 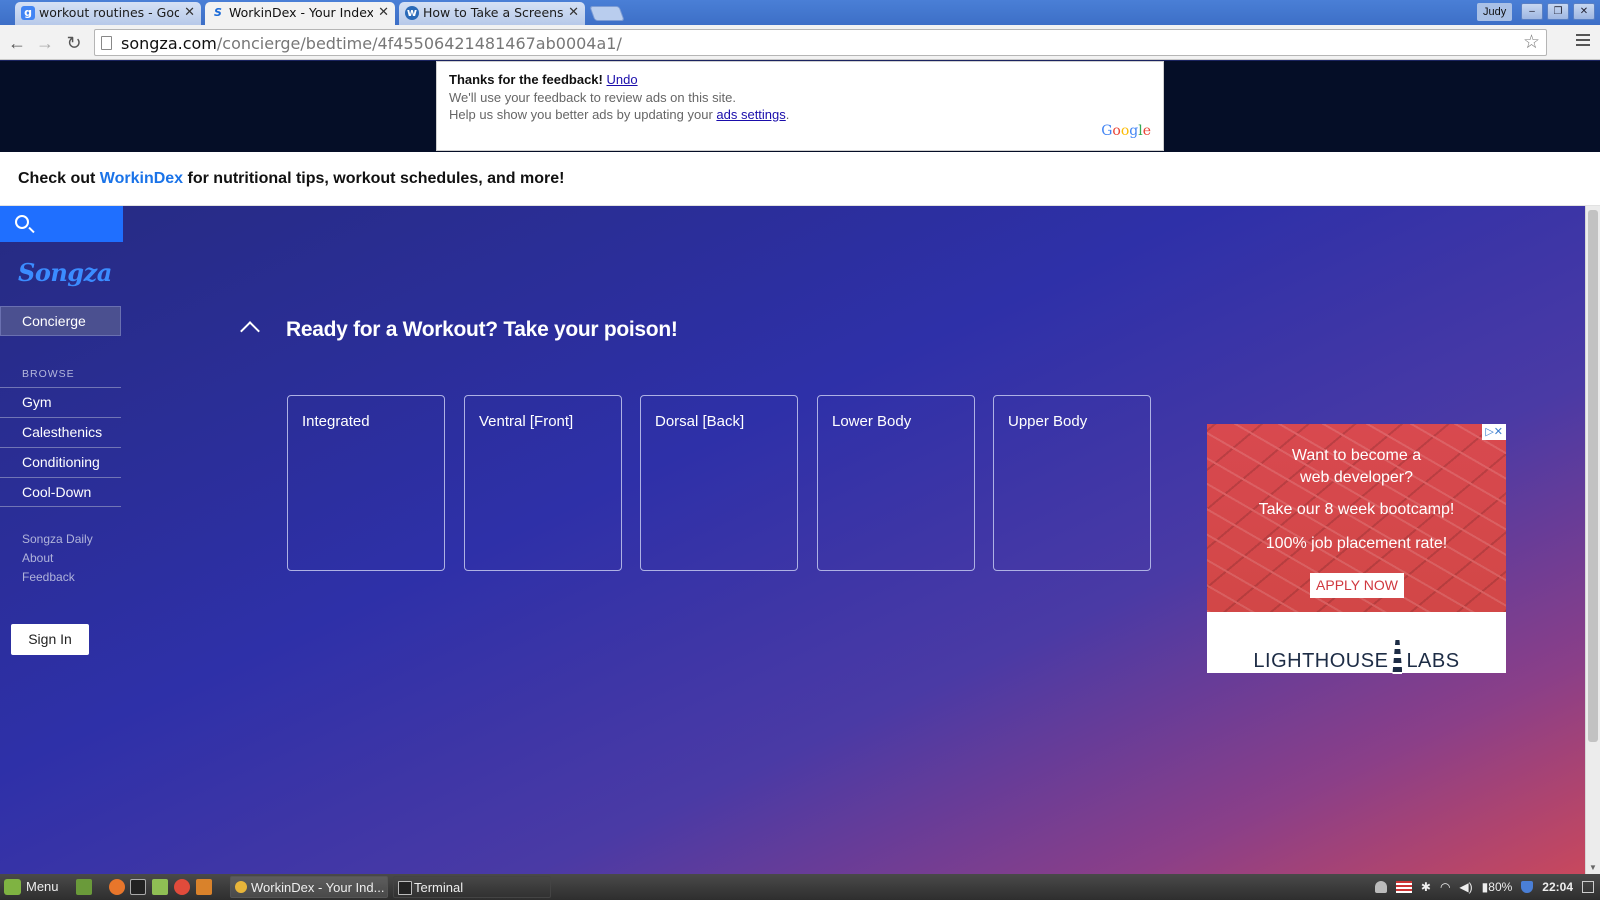 I want to click on minimize-window-button: –, so click(x=1532, y=11).